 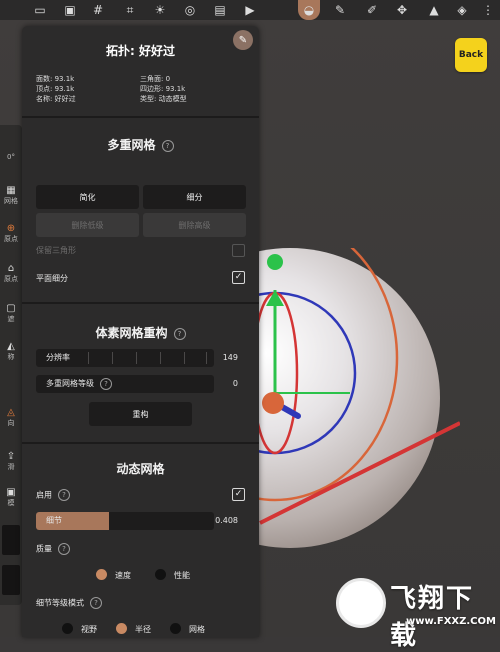 I want to click on gizmo-center, so click(x=273, y=403).